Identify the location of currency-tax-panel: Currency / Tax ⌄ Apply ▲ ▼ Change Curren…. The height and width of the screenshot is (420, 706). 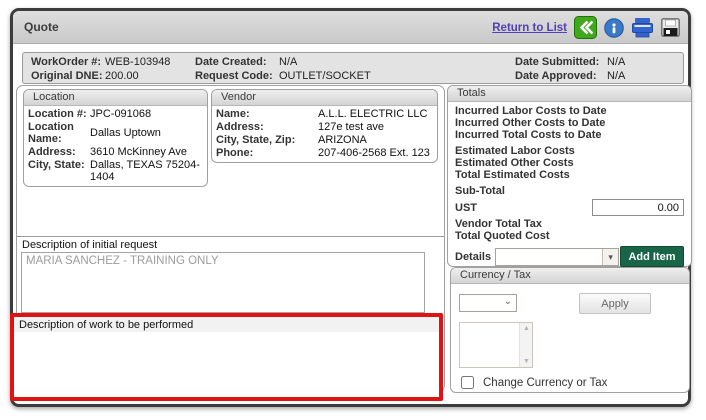
(570, 330).